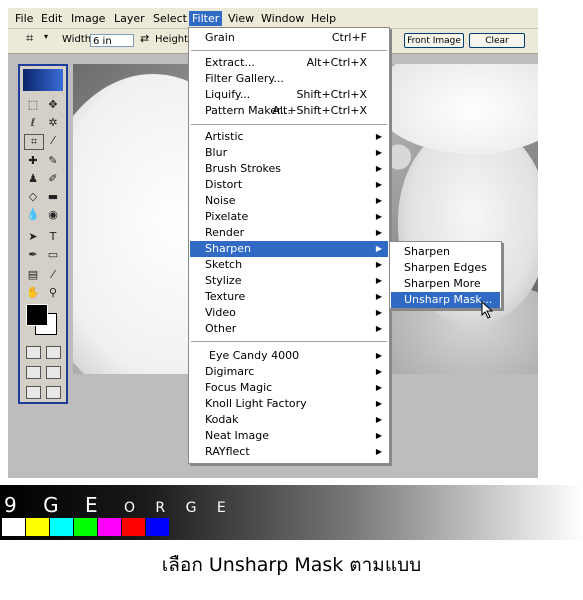 Image resolution: width=583 pixels, height=600 pixels. I want to click on clear-button: Clear, so click(497, 40).